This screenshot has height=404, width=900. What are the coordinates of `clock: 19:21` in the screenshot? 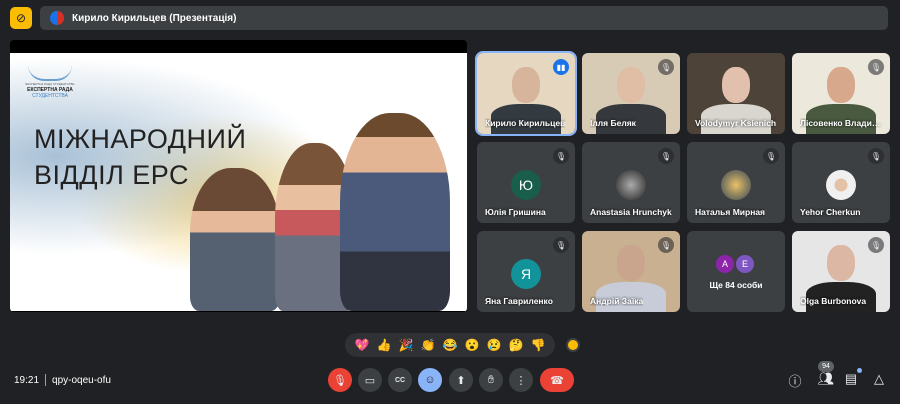 It's located at (27, 380).